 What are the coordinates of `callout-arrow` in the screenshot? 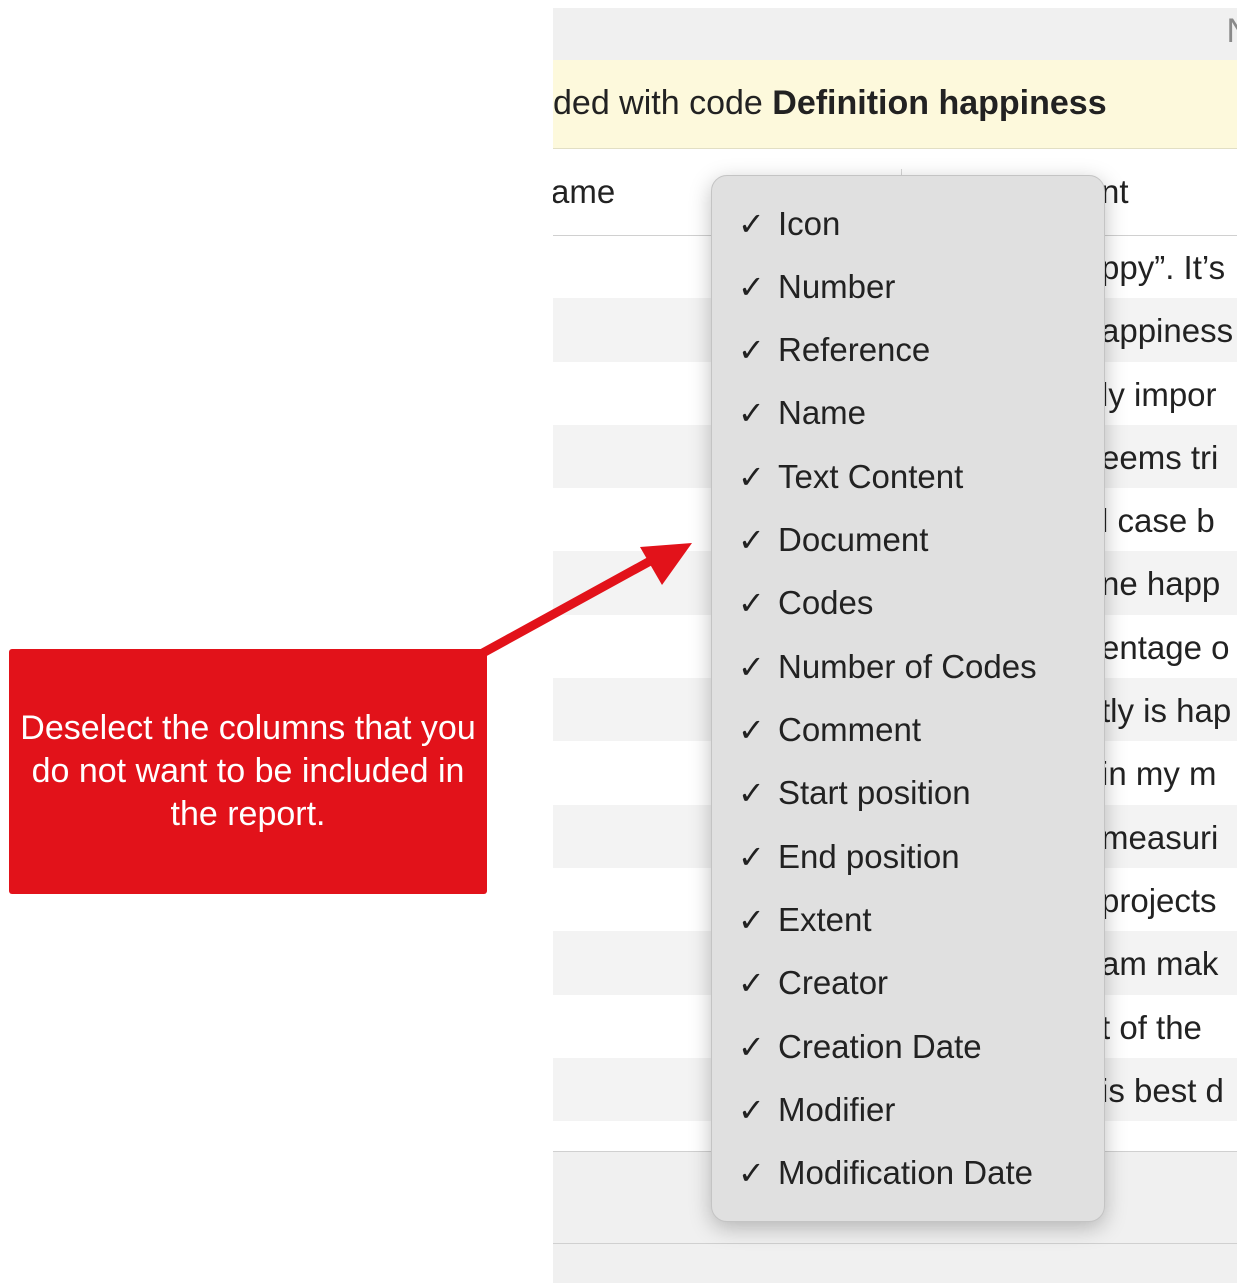 It's located at (578, 604).